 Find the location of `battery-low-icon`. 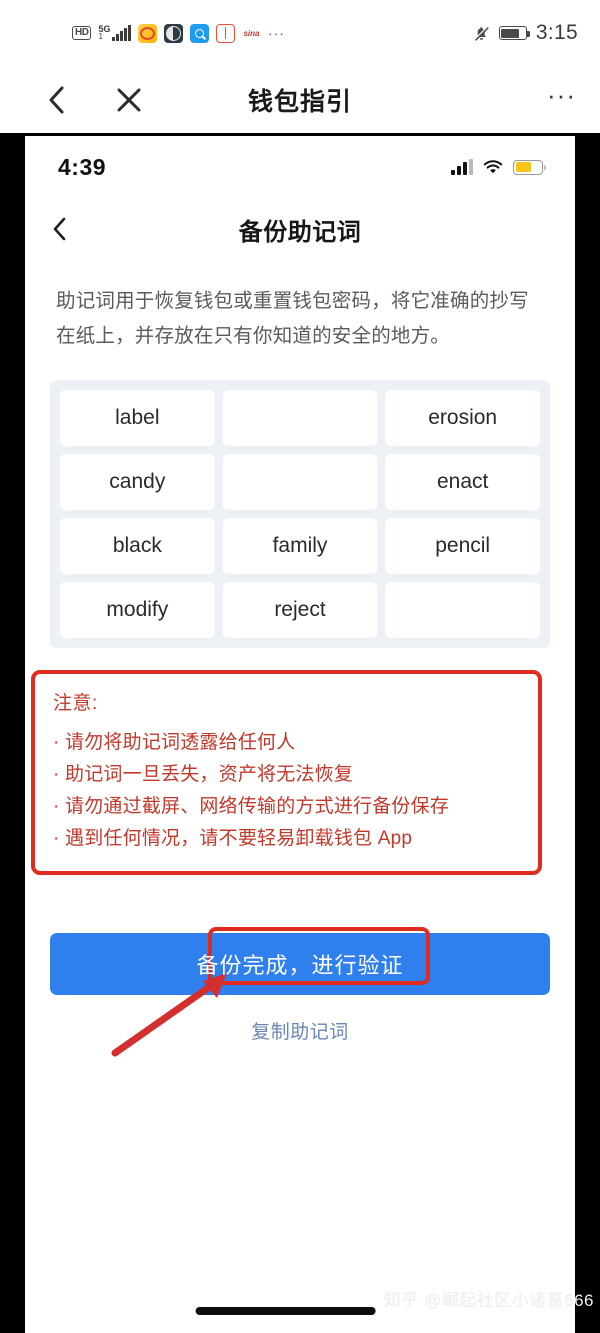

battery-low-icon is located at coordinates (529, 167).